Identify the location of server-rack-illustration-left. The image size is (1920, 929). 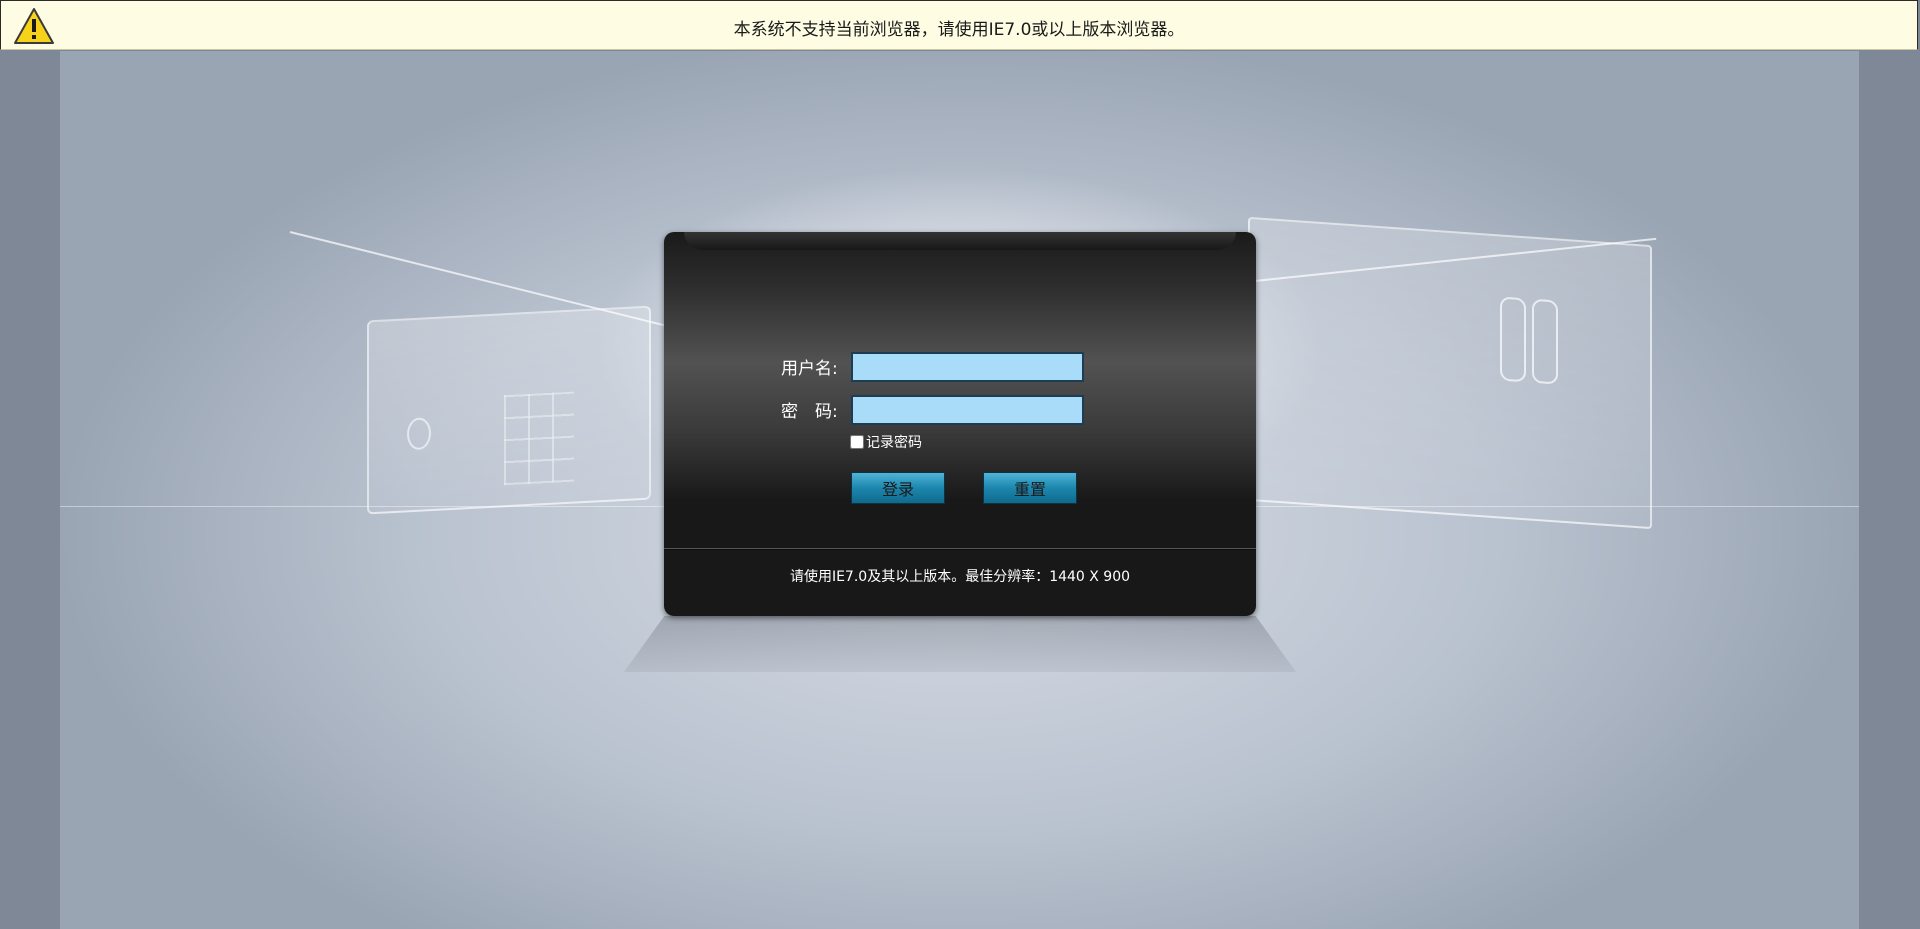
(509, 410).